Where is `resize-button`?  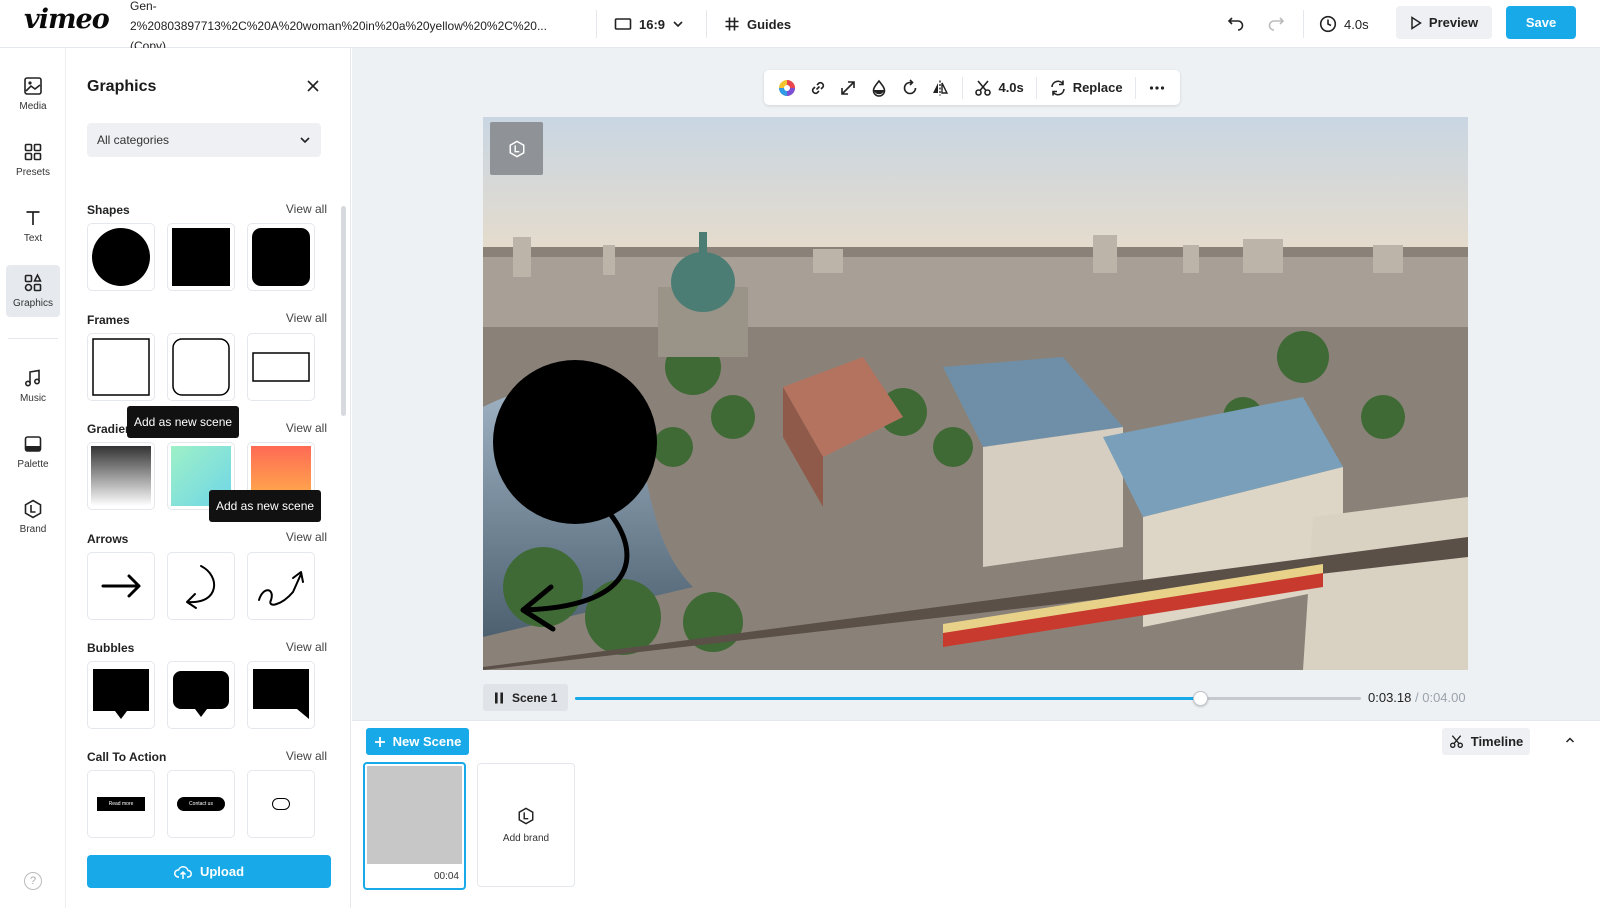 resize-button is located at coordinates (848, 87).